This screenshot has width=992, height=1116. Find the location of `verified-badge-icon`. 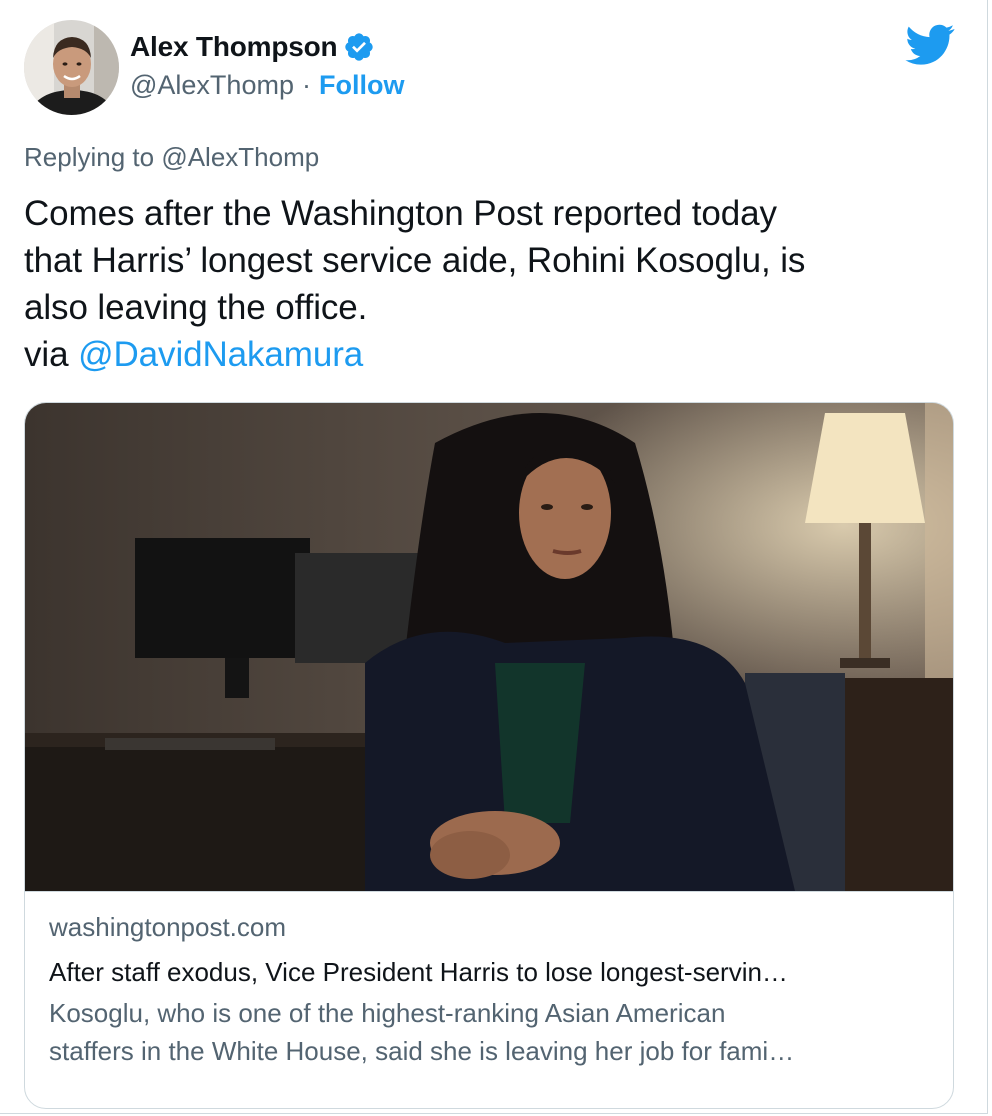

verified-badge-icon is located at coordinates (359, 47).